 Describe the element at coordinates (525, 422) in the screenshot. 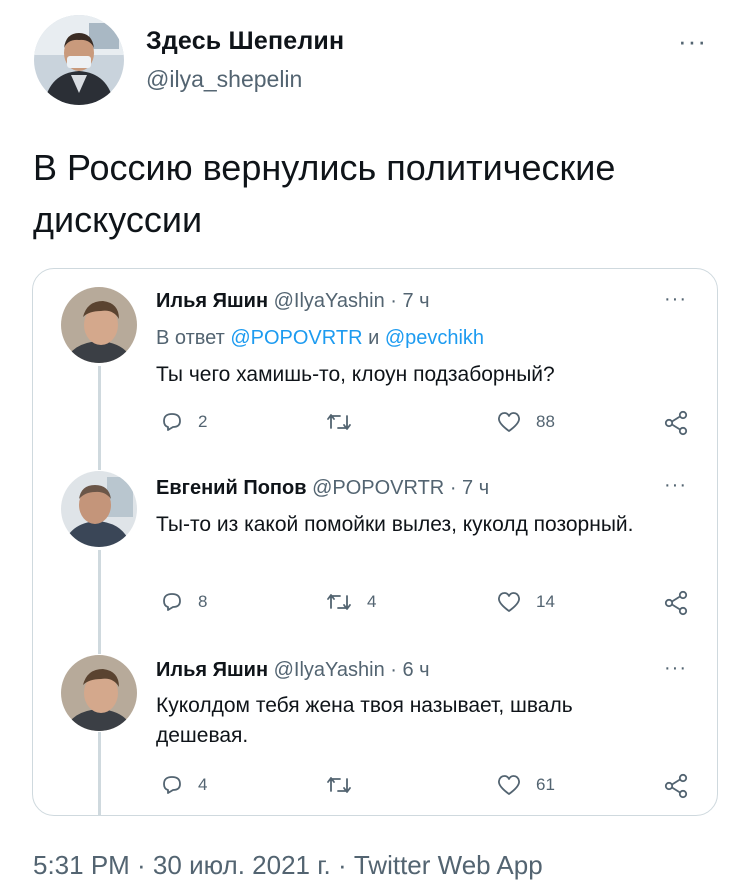

I see `like-button: 88` at that location.